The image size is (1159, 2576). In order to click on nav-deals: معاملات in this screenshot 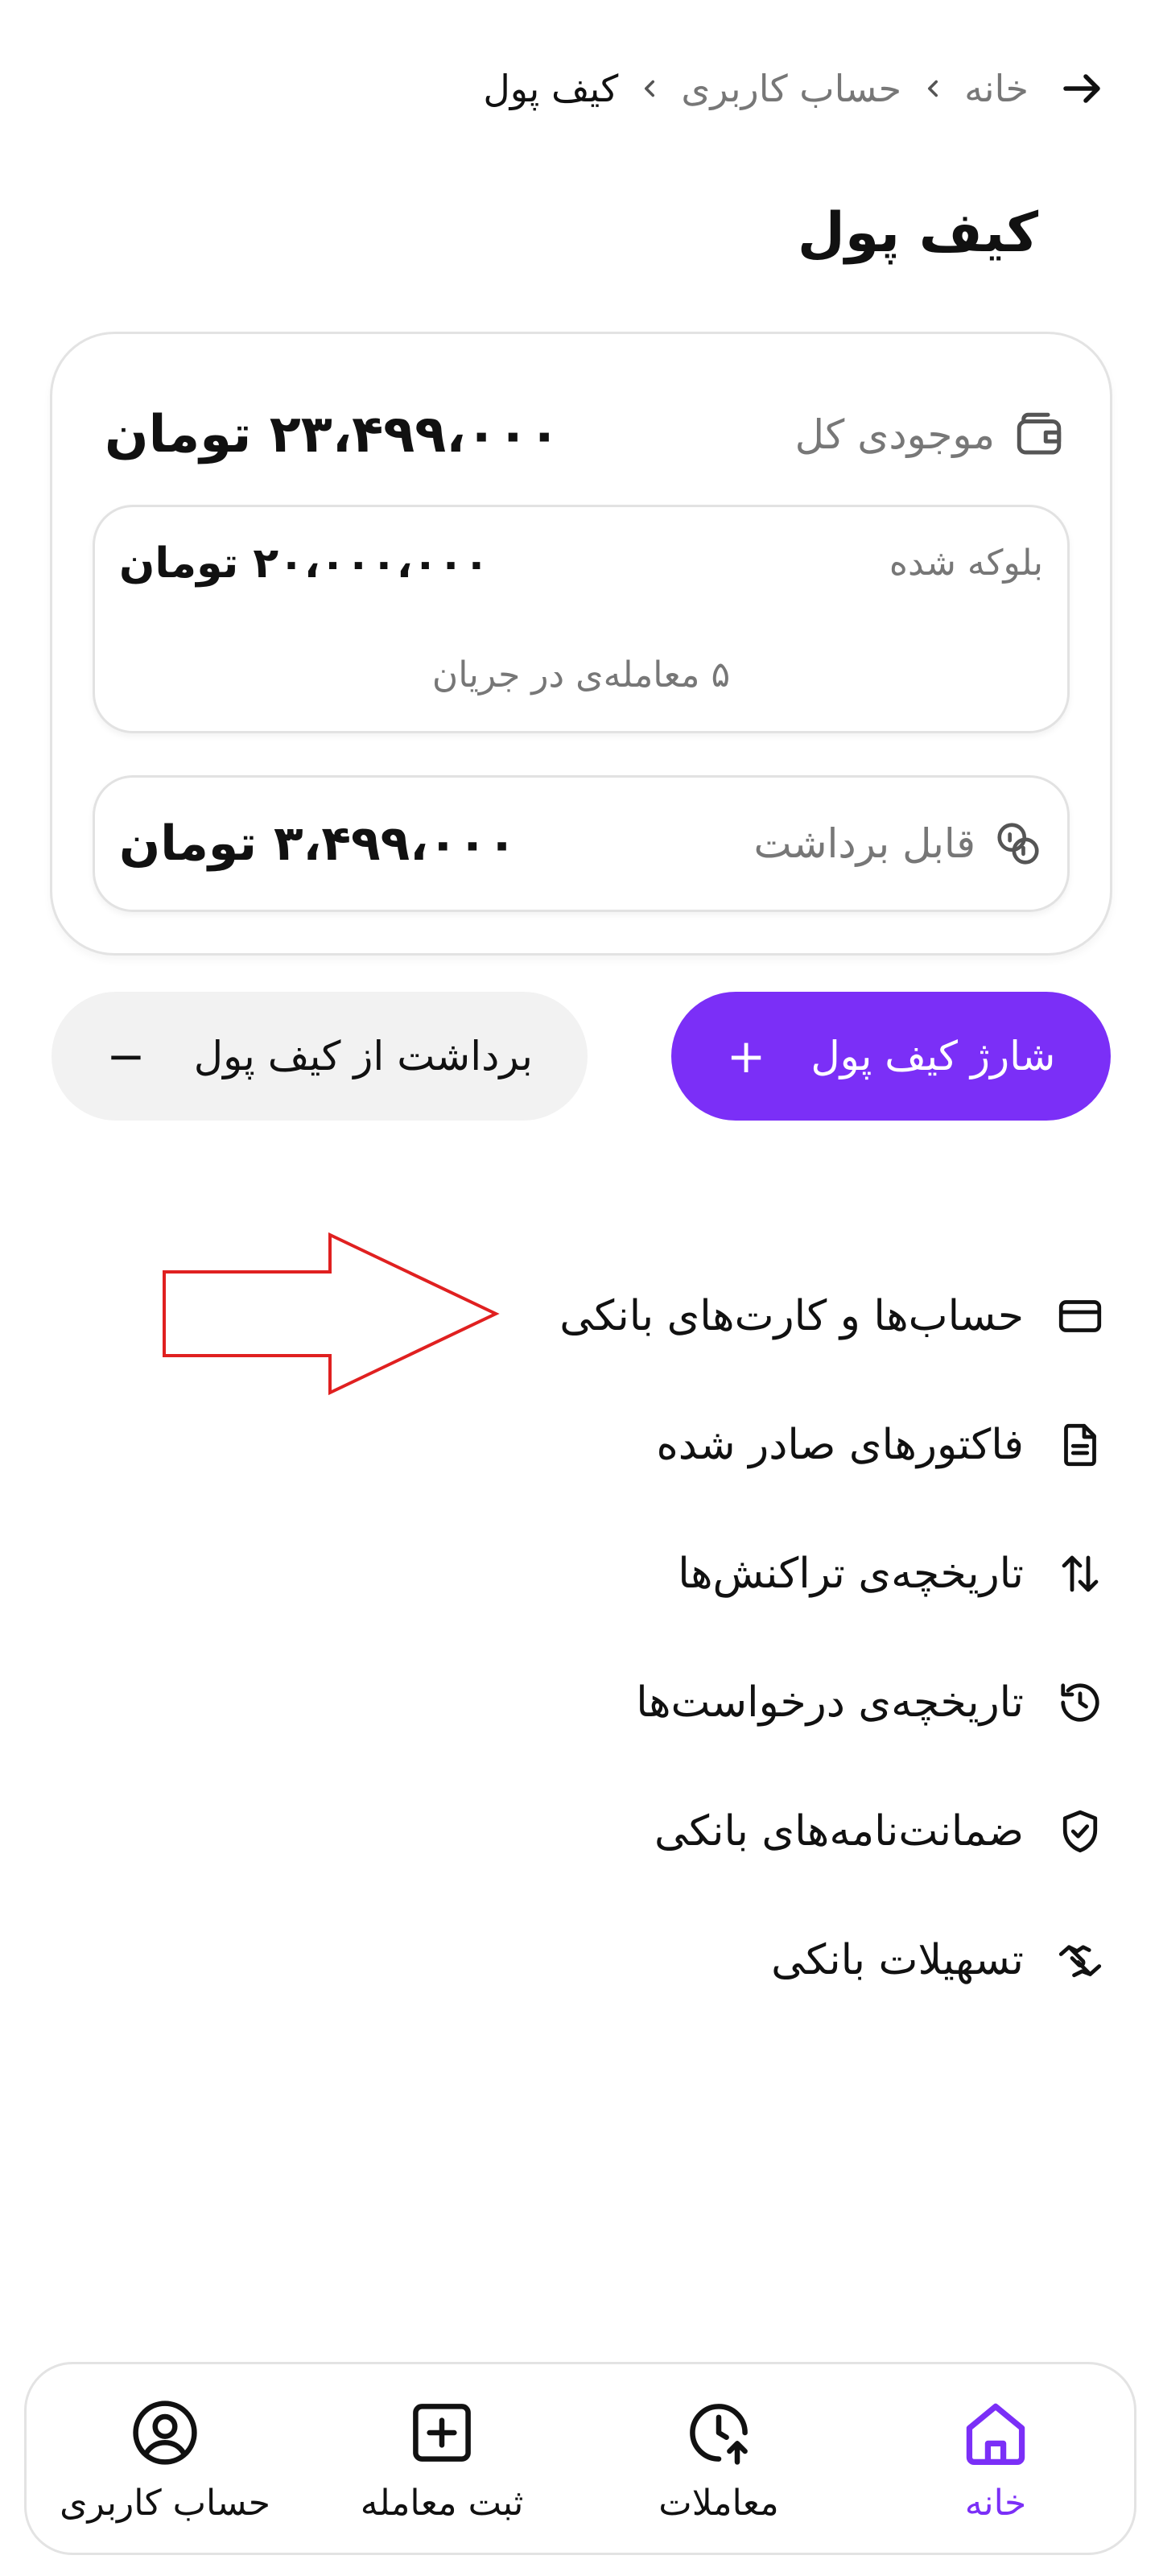, I will do `click(718, 2459)`.